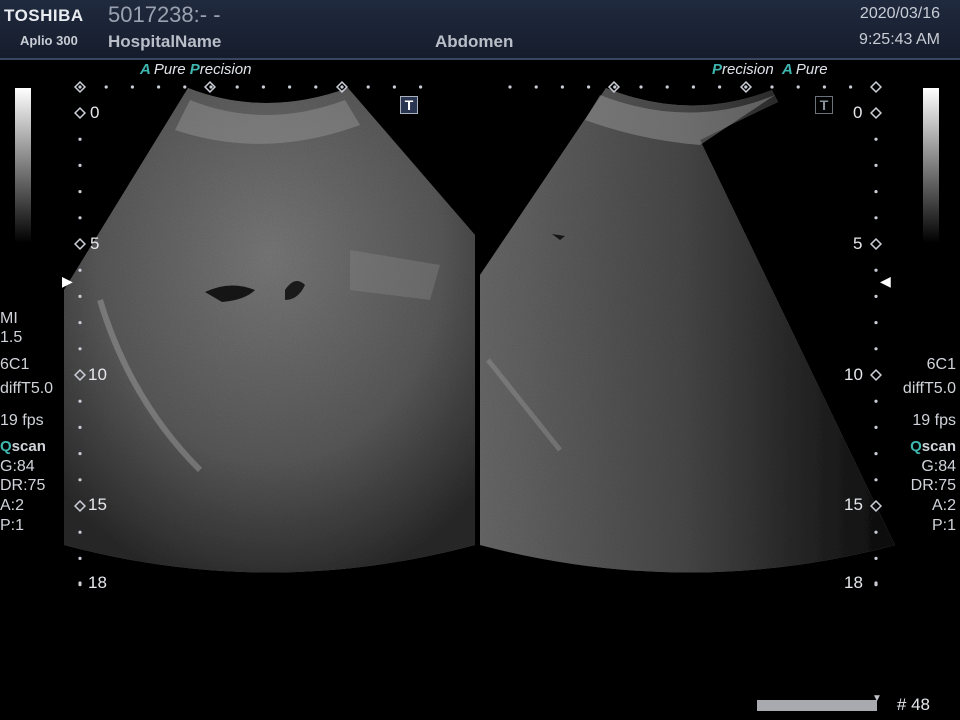 The width and height of the screenshot is (960, 720). Describe the element at coordinates (23, 446) in the screenshot. I see `left-qscan: Qscan` at that location.